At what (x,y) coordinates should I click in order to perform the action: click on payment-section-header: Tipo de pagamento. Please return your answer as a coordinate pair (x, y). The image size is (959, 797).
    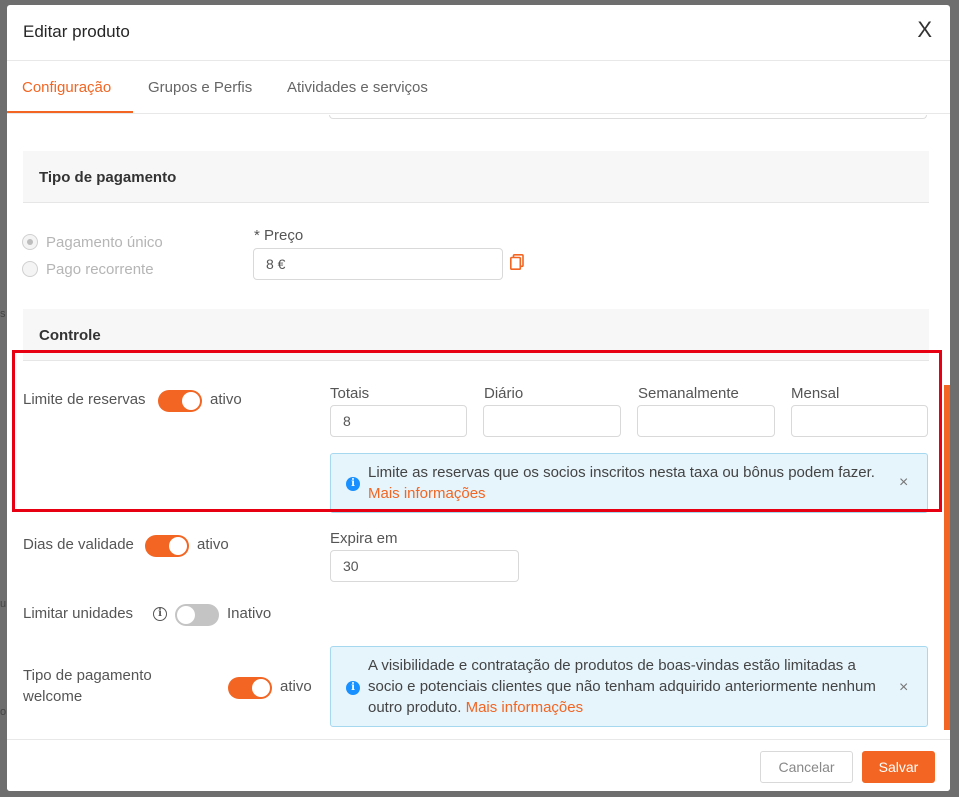
    Looking at the image, I should click on (476, 177).